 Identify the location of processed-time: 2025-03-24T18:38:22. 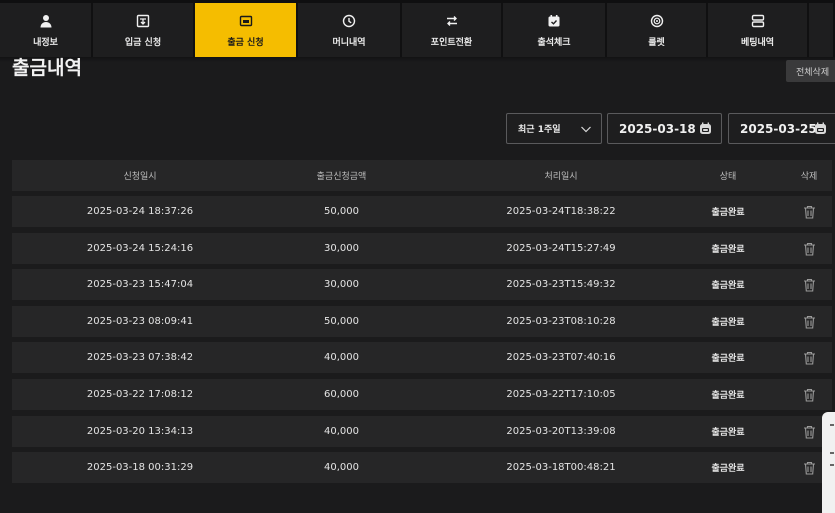
(561, 211).